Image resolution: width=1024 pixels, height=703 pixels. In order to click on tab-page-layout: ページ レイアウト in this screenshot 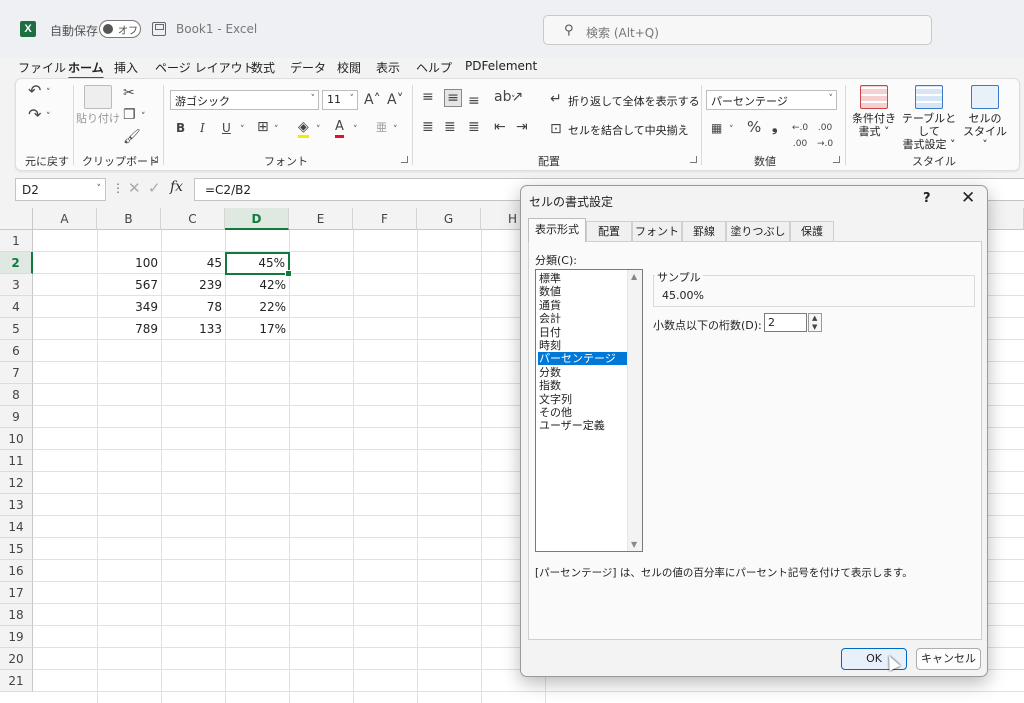, I will do `click(205, 67)`.